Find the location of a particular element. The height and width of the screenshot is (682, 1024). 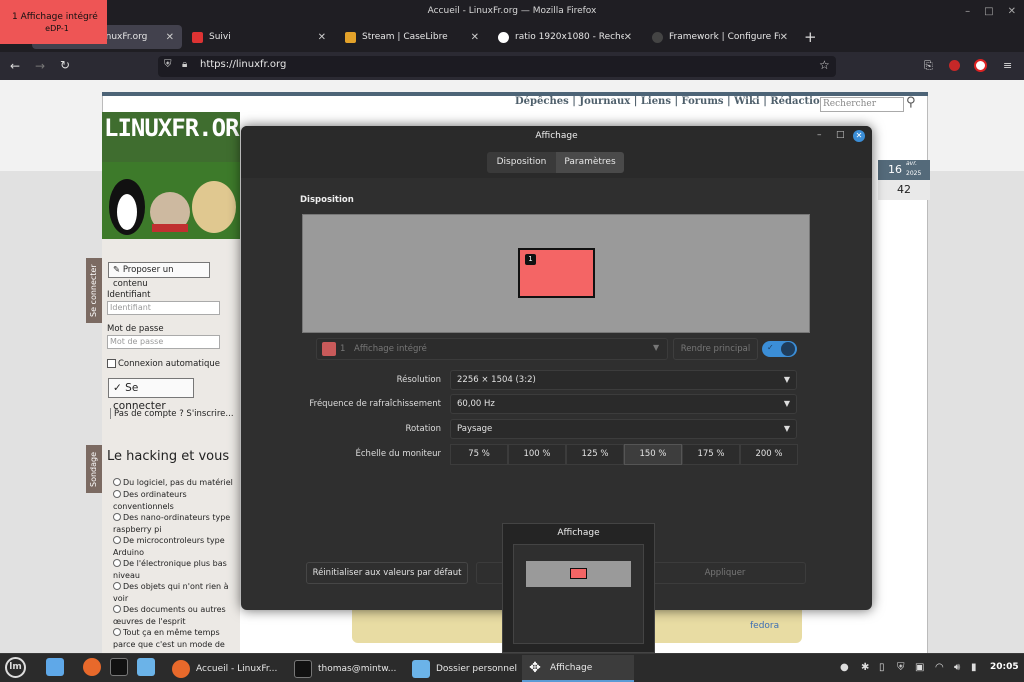

tab-caselibre: Stream | CaseLibre ✕ is located at coordinates (412, 37).